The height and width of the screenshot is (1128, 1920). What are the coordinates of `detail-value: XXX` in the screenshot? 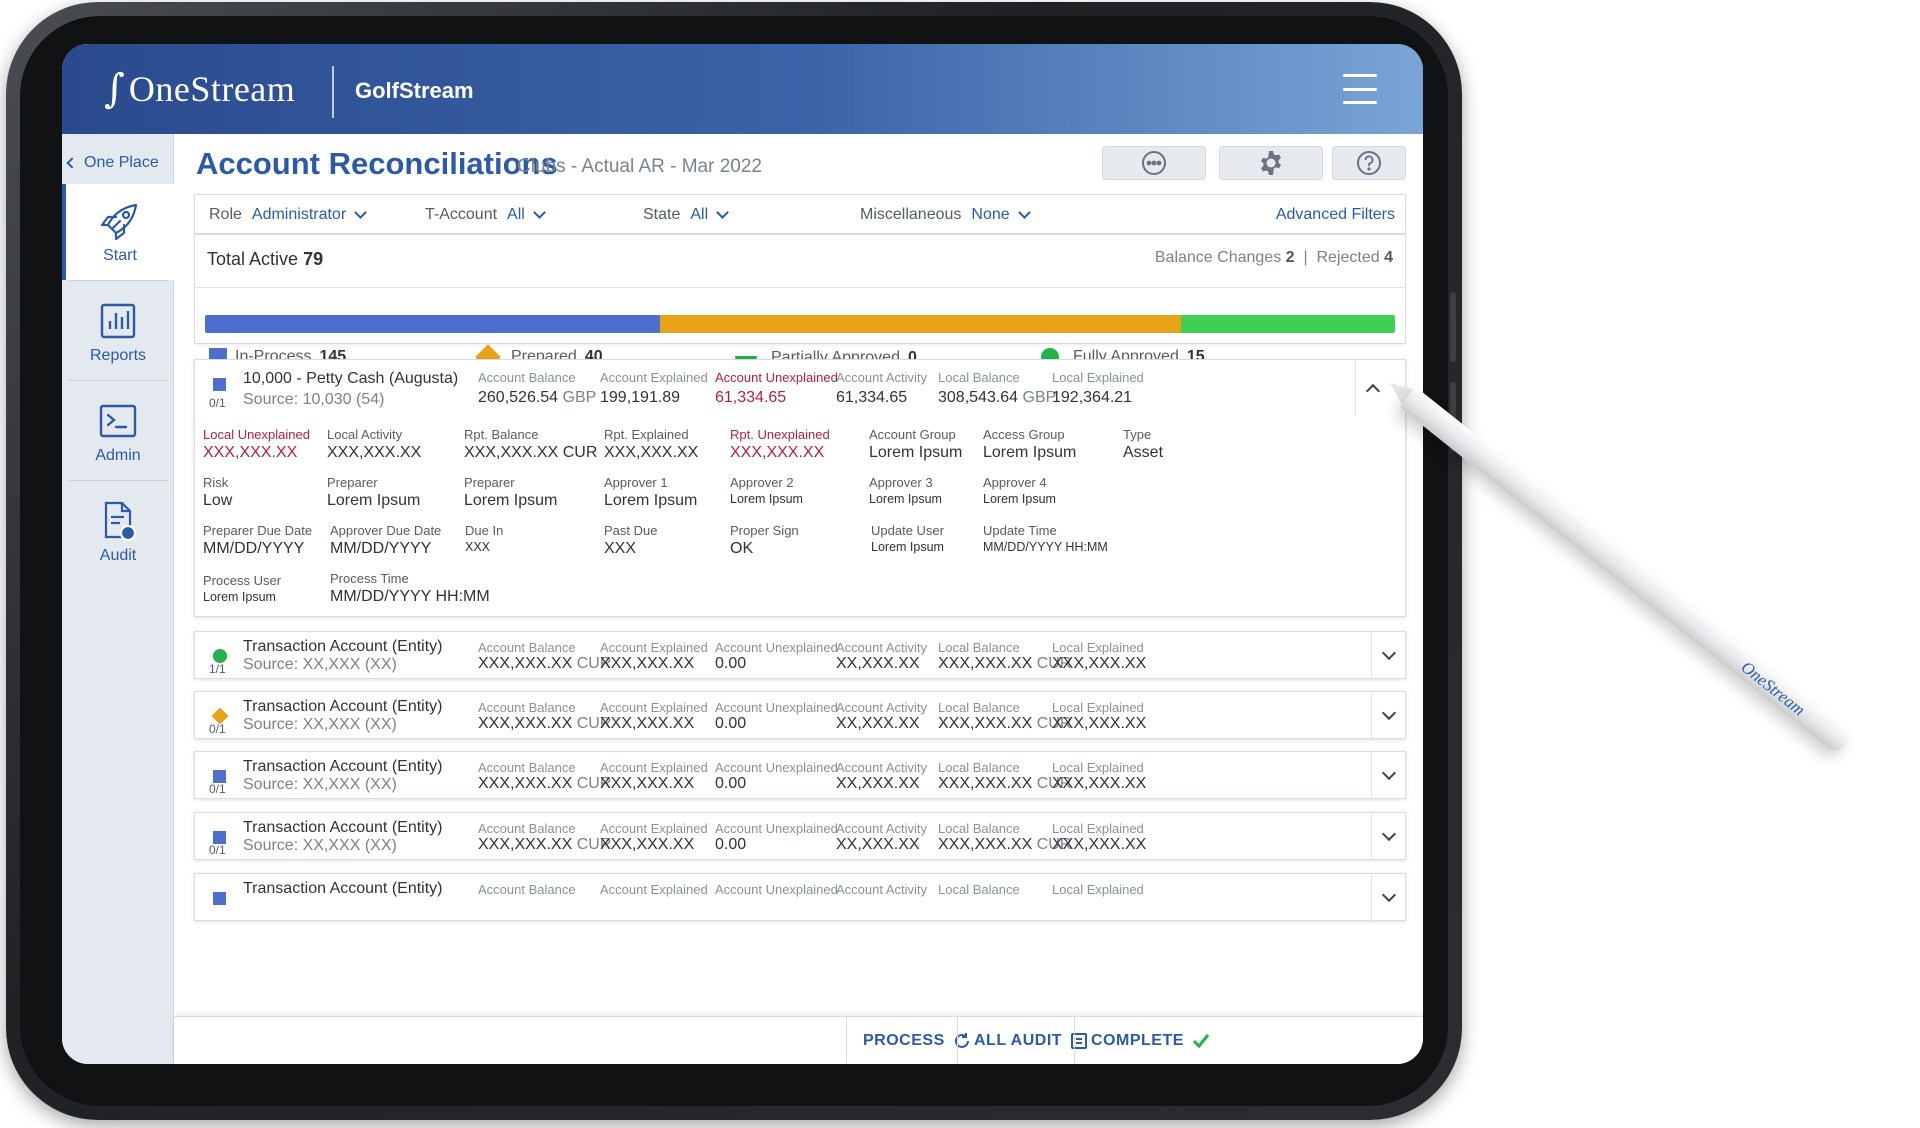 It's located at (478, 547).